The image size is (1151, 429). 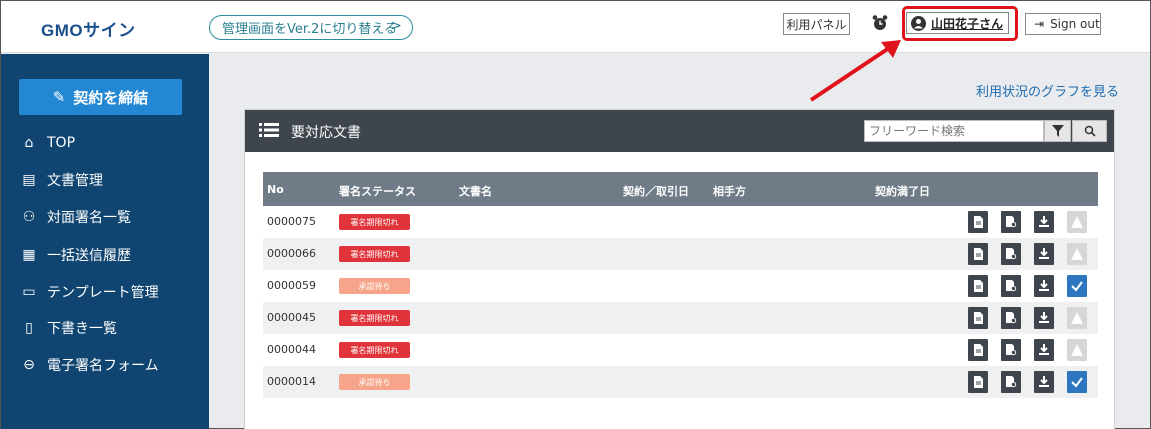 What do you see at coordinates (1039, 24) in the screenshot?
I see `signout-icon: ⇥` at bounding box center [1039, 24].